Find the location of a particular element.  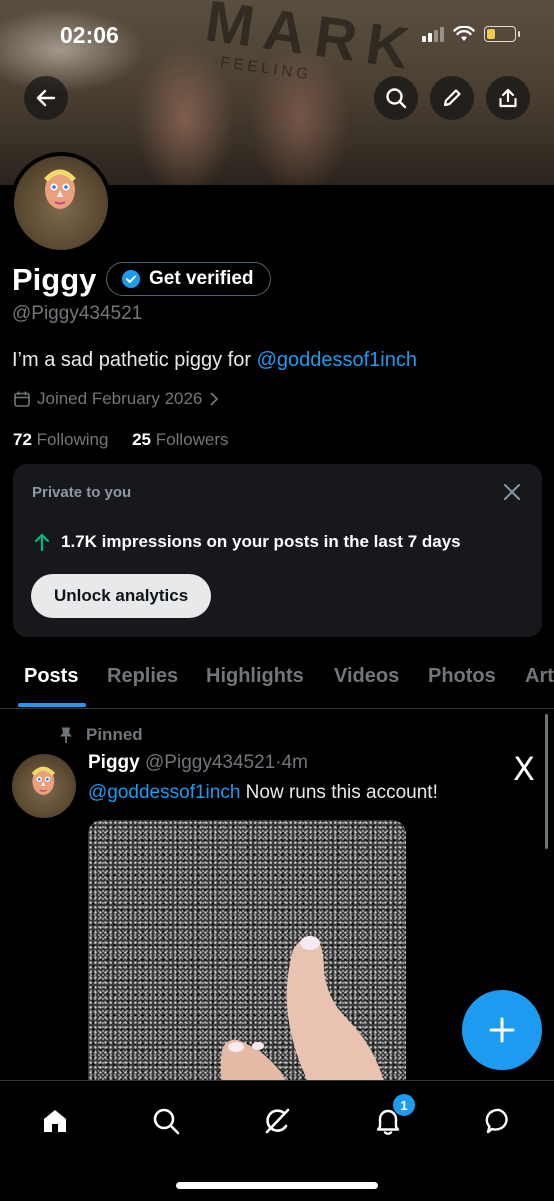

plus-icon is located at coordinates (502, 1030).